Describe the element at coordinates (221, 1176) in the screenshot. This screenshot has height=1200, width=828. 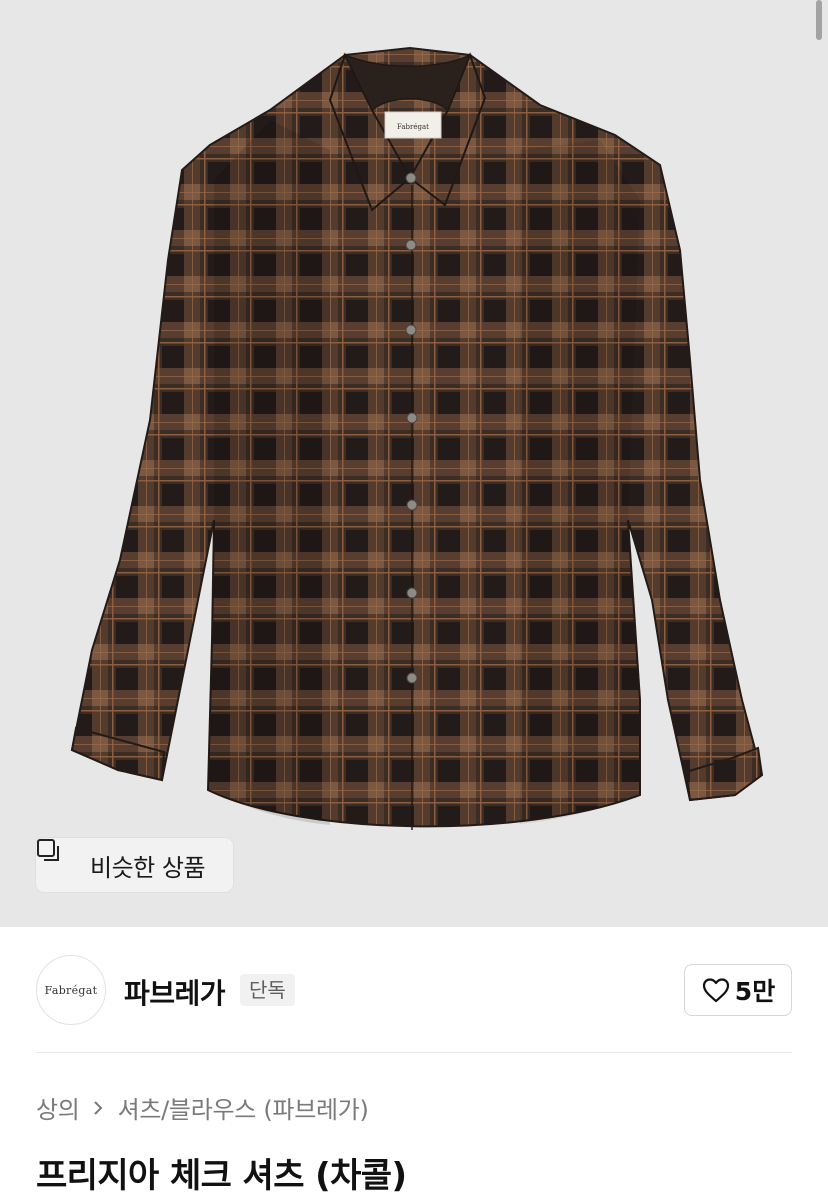
I see `product-title: 프리지아 체크 셔츠 (차콜)` at that location.